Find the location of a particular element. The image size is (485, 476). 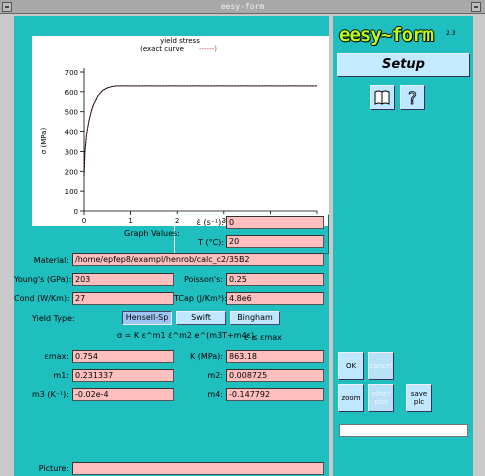

poisson-field: 0.25 is located at coordinates (275, 279).